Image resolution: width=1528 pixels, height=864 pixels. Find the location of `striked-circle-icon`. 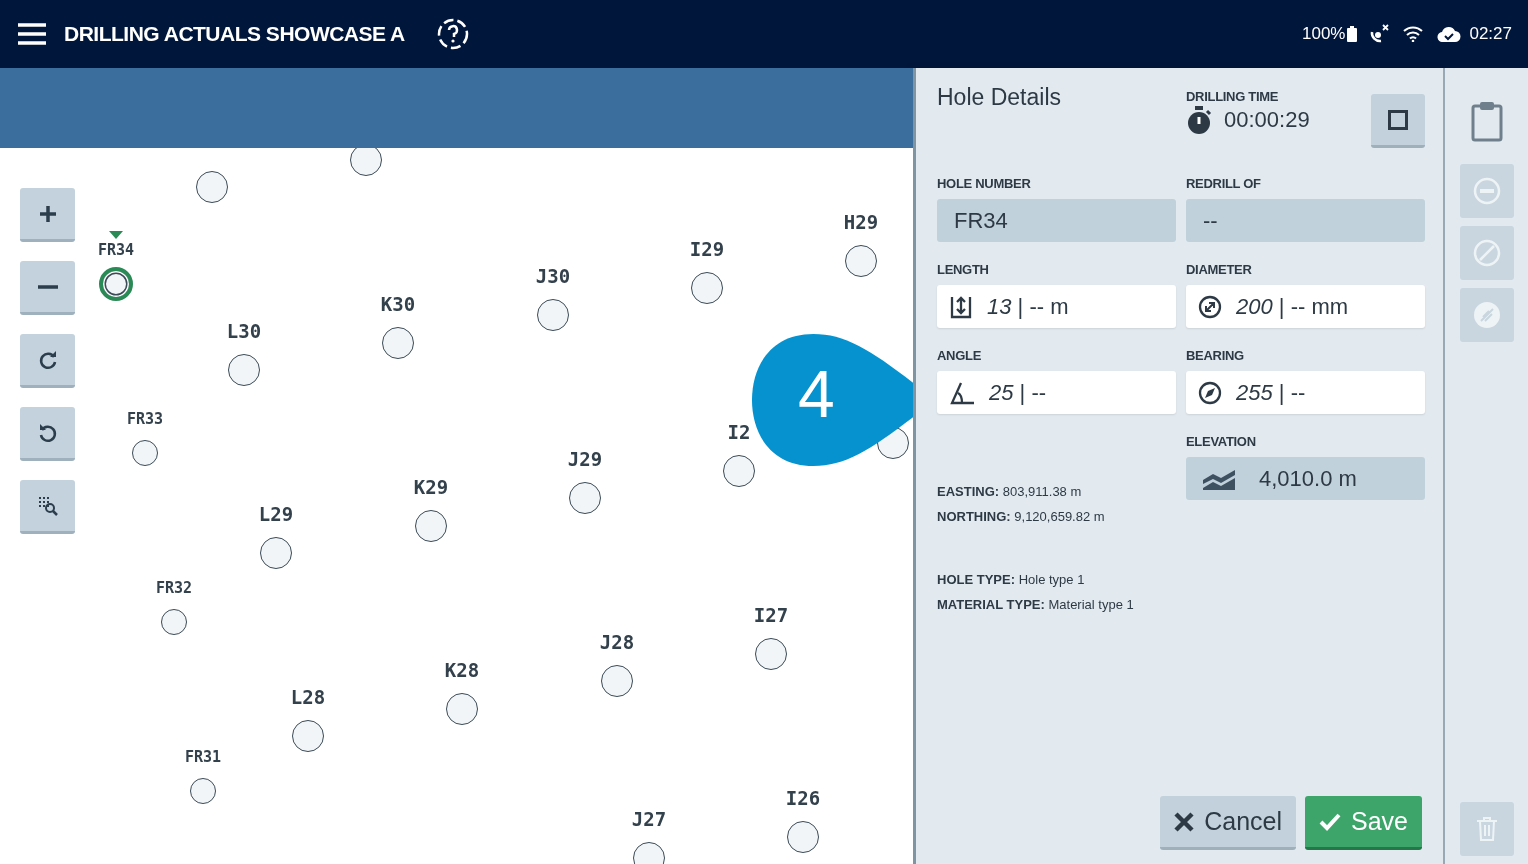

striked-circle-icon is located at coordinates (1486, 315).